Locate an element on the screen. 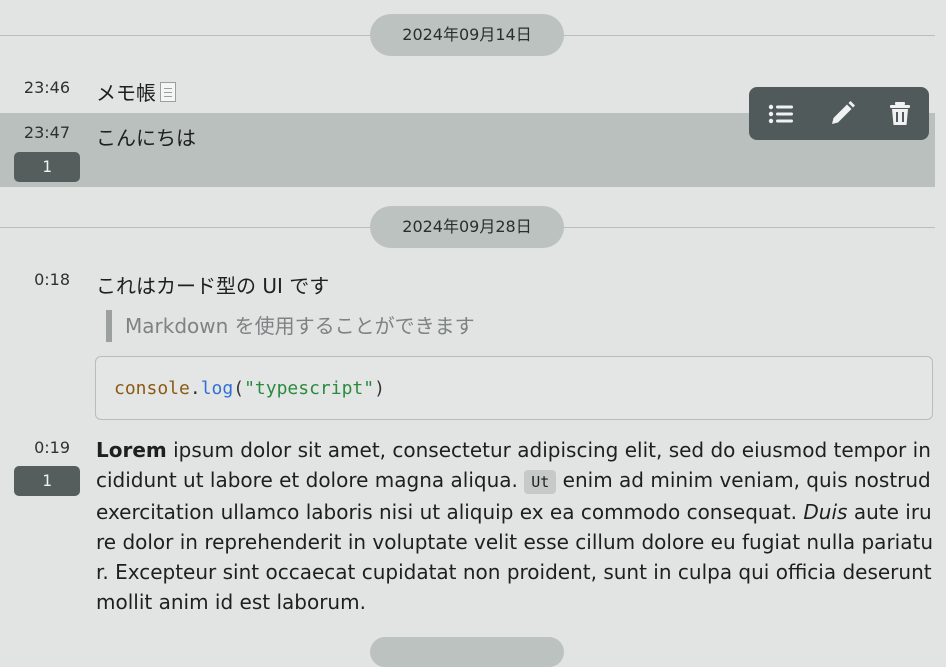 The width and height of the screenshot is (946, 667). italic-text: Duis is located at coordinates (825, 512).